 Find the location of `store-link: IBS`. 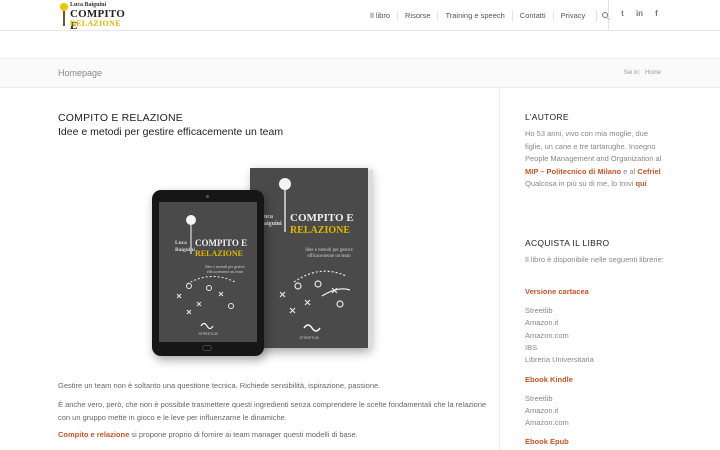

store-link: IBS is located at coordinates (531, 347).